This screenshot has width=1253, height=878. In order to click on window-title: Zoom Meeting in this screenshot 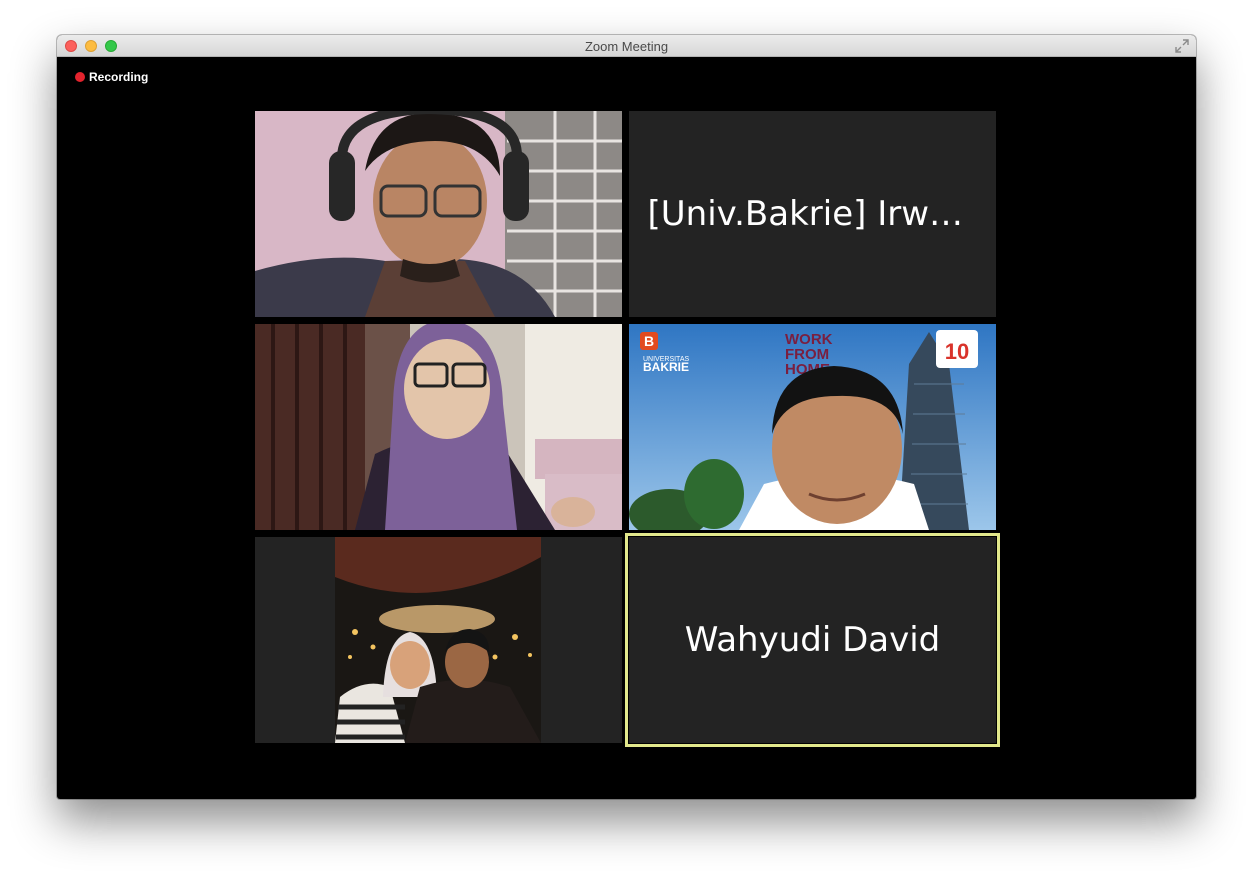, I will do `click(626, 46)`.